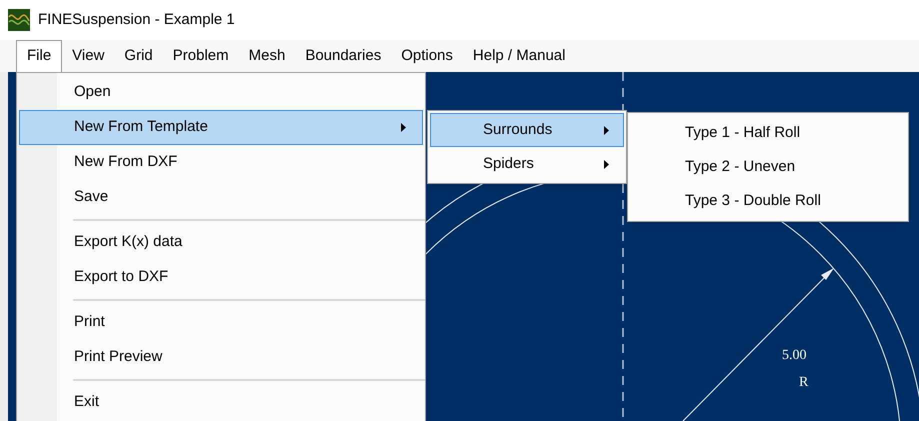  Describe the element at coordinates (527, 130) in the screenshot. I see `menu-item: Surrounds` at that location.